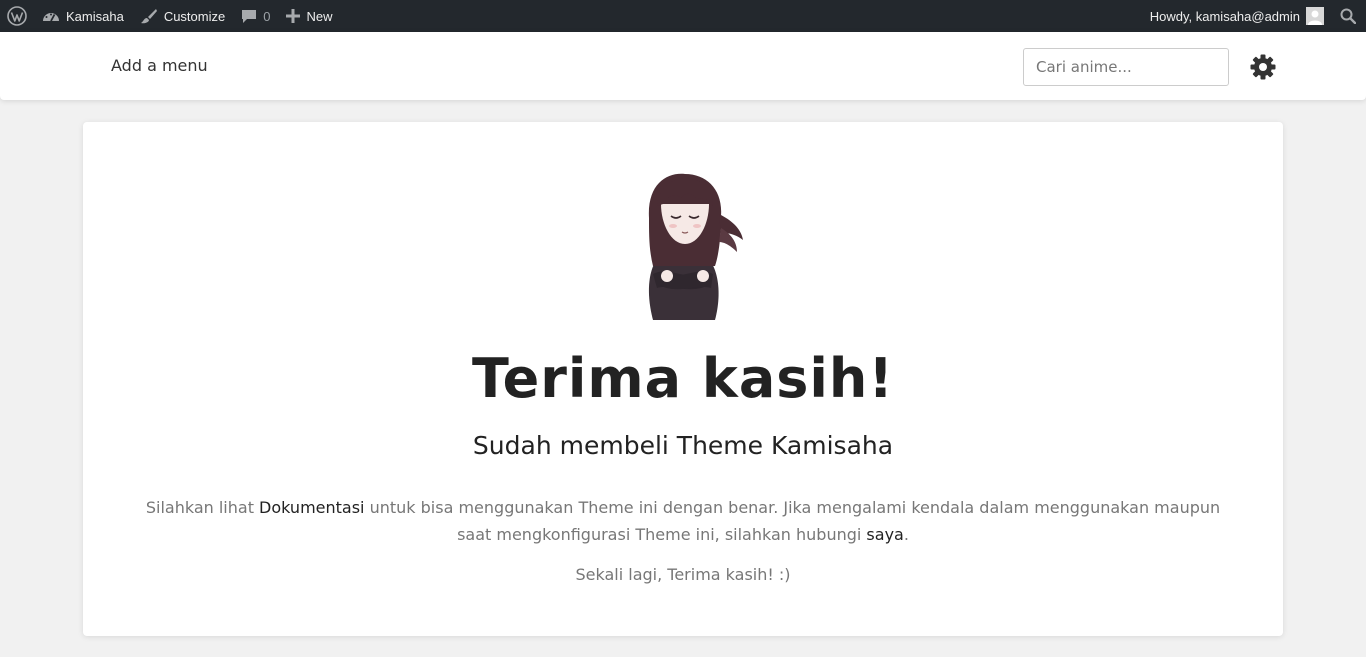 The image size is (1366, 657). I want to click on wordpress-logo-button, so click(17, 16).